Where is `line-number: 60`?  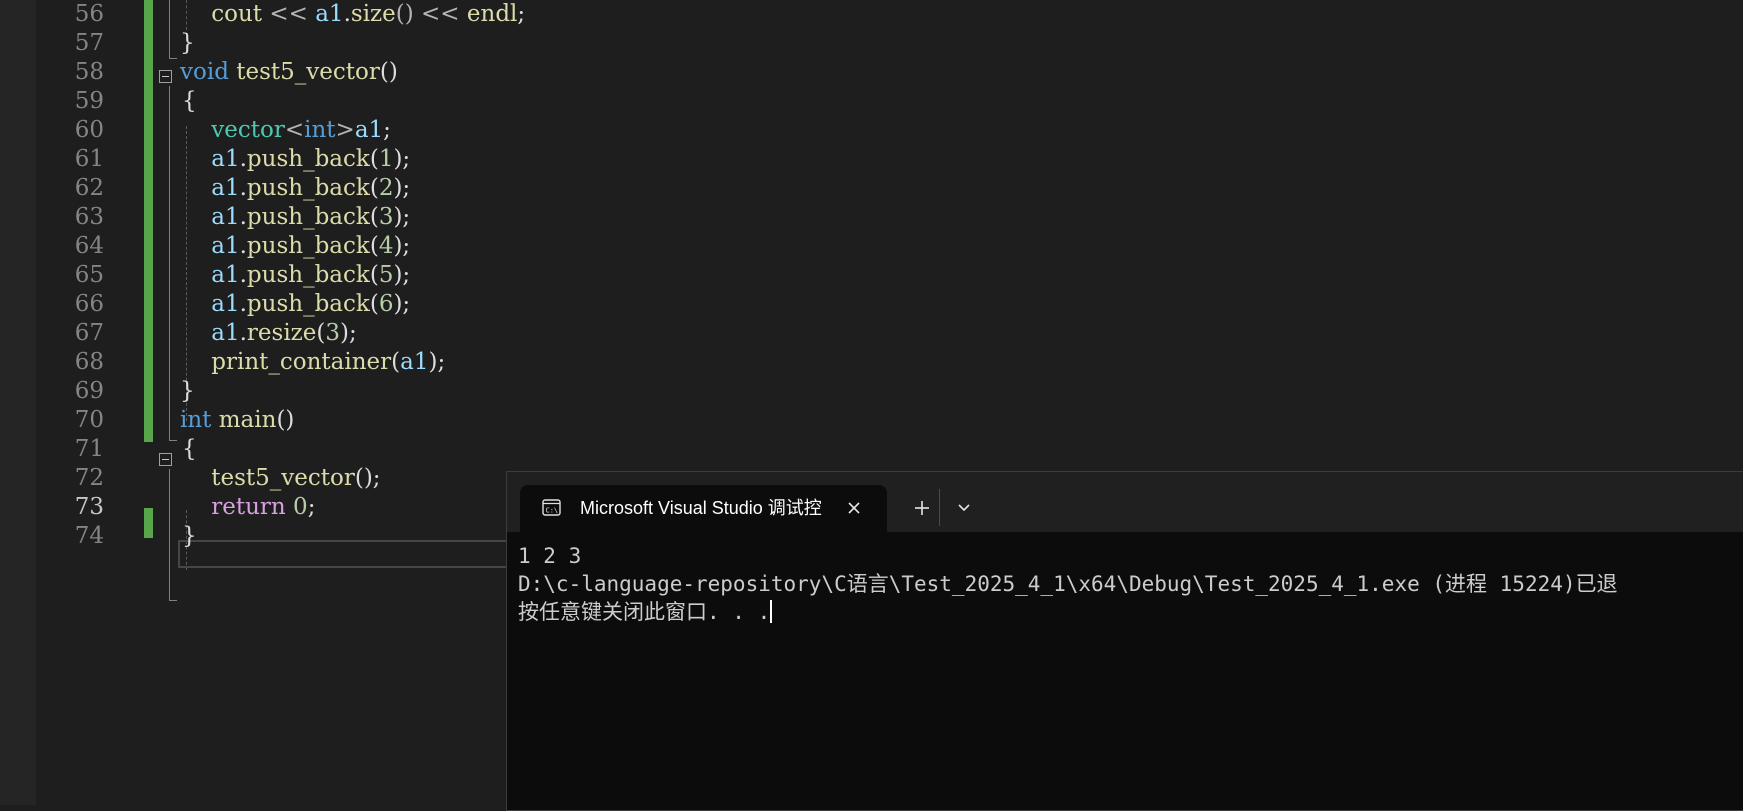
line-number: 60 is located at coordinates (89, 130).